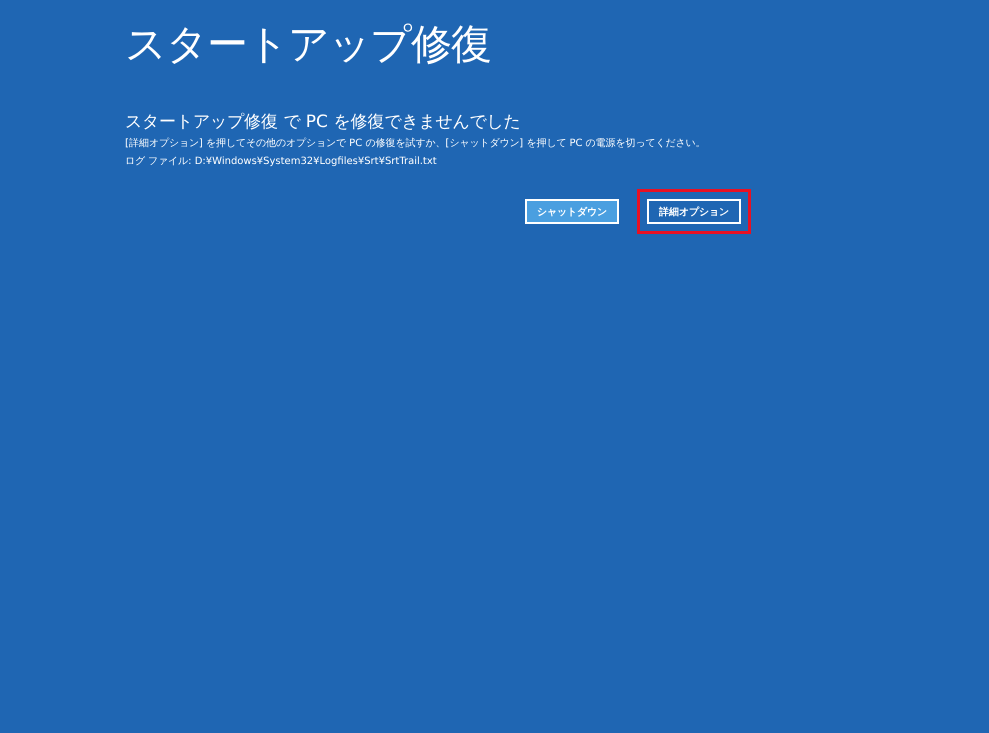  Describe the element at coordinates (308, 44) in the screenshot. I see `page-title: スタートアップ修復` at that location.